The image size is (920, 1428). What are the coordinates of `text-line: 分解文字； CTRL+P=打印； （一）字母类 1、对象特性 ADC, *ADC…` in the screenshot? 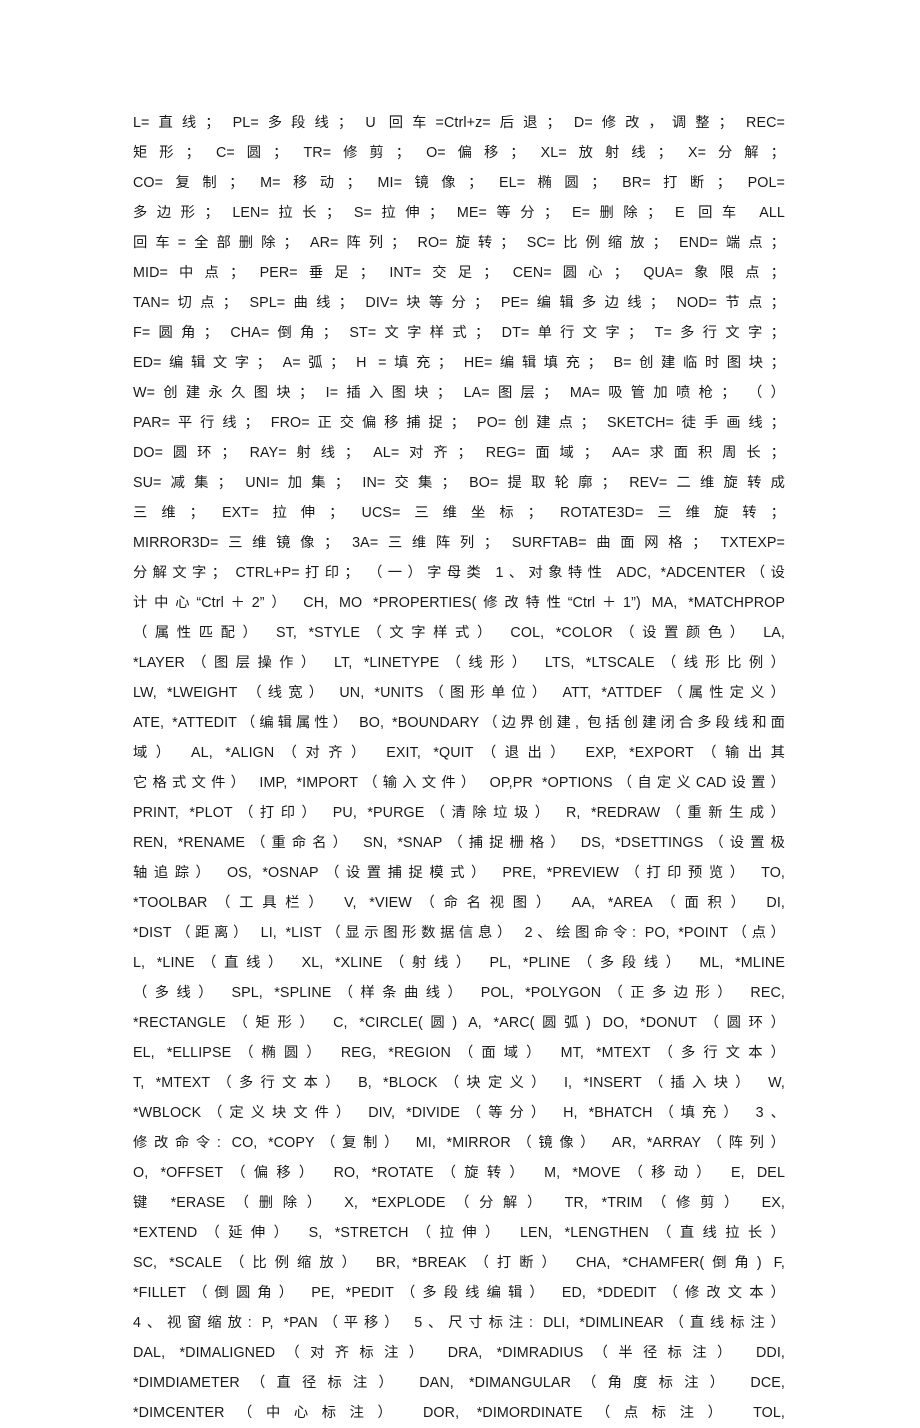 It's located at (459, 573).